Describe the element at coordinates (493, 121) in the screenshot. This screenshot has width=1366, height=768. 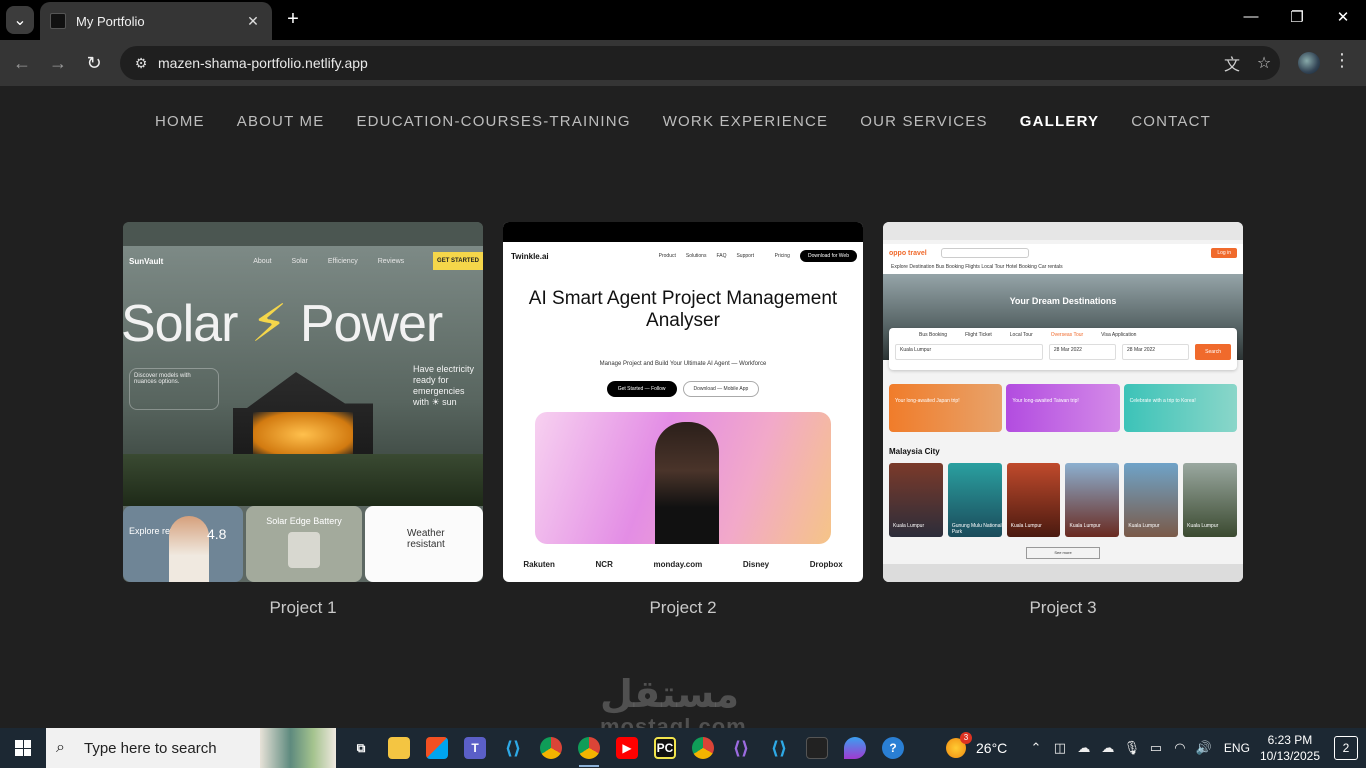
I see `nav-education: EDUCATION-COURSES-TRAINING` at that location.